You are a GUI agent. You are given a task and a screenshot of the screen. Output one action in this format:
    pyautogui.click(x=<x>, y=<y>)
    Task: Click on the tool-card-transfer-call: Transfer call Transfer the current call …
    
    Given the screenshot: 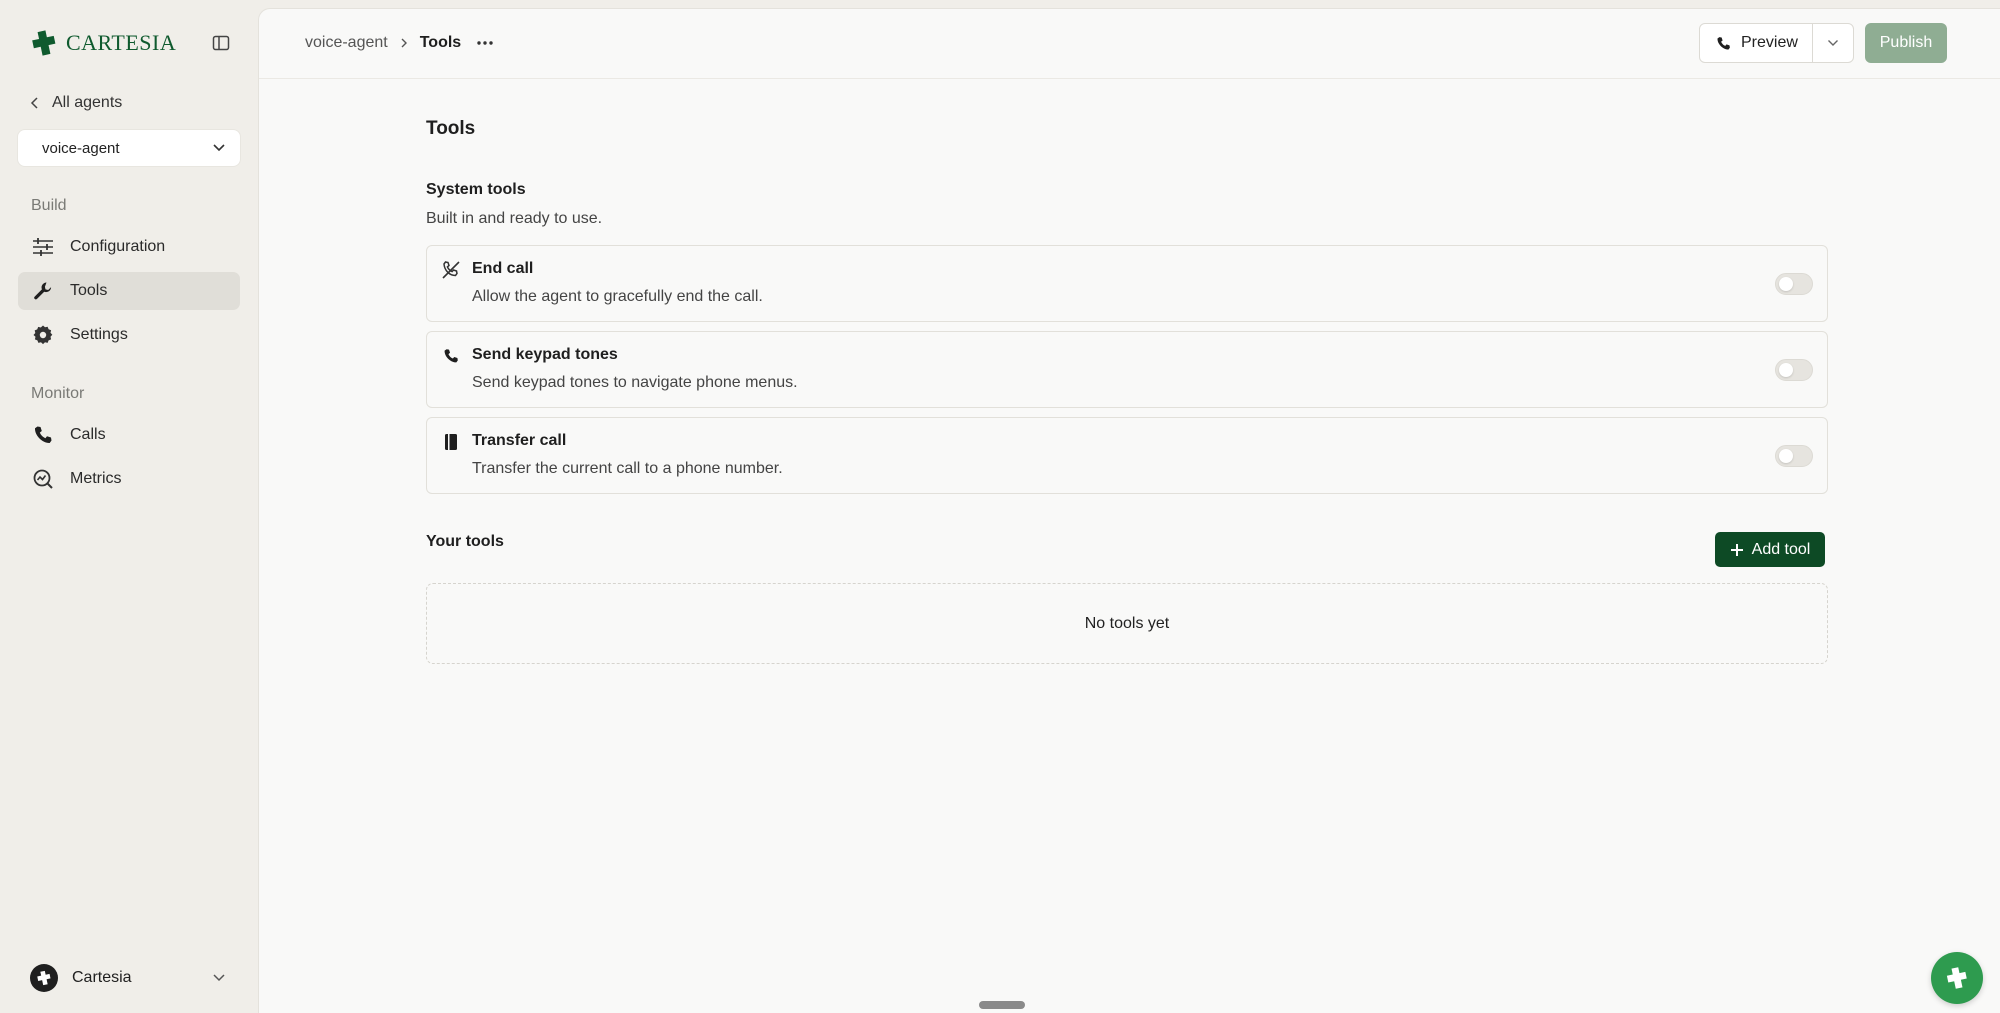 What is the action you would take?
    pyautogui.click(x=1127, y=455)
    